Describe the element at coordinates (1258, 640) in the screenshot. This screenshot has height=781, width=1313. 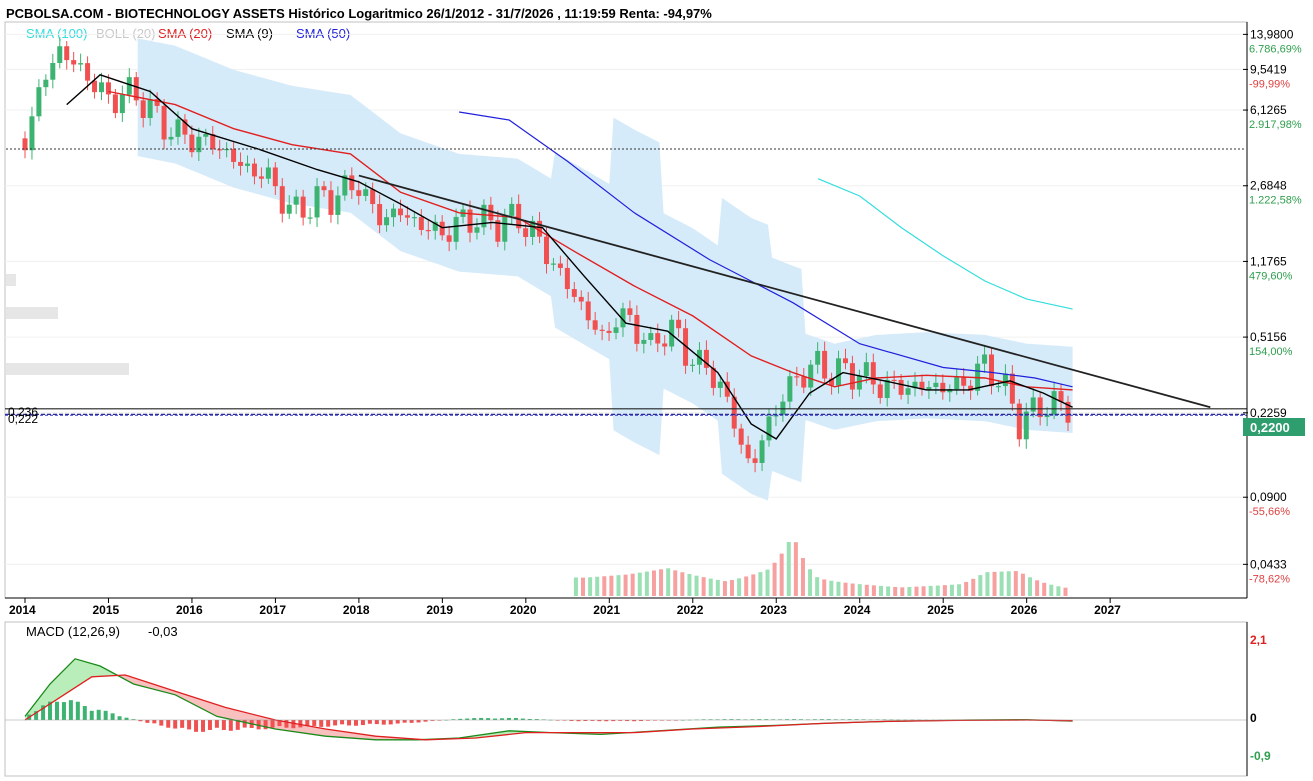
I see `macd-axis-label-0: 2,1` at that location.